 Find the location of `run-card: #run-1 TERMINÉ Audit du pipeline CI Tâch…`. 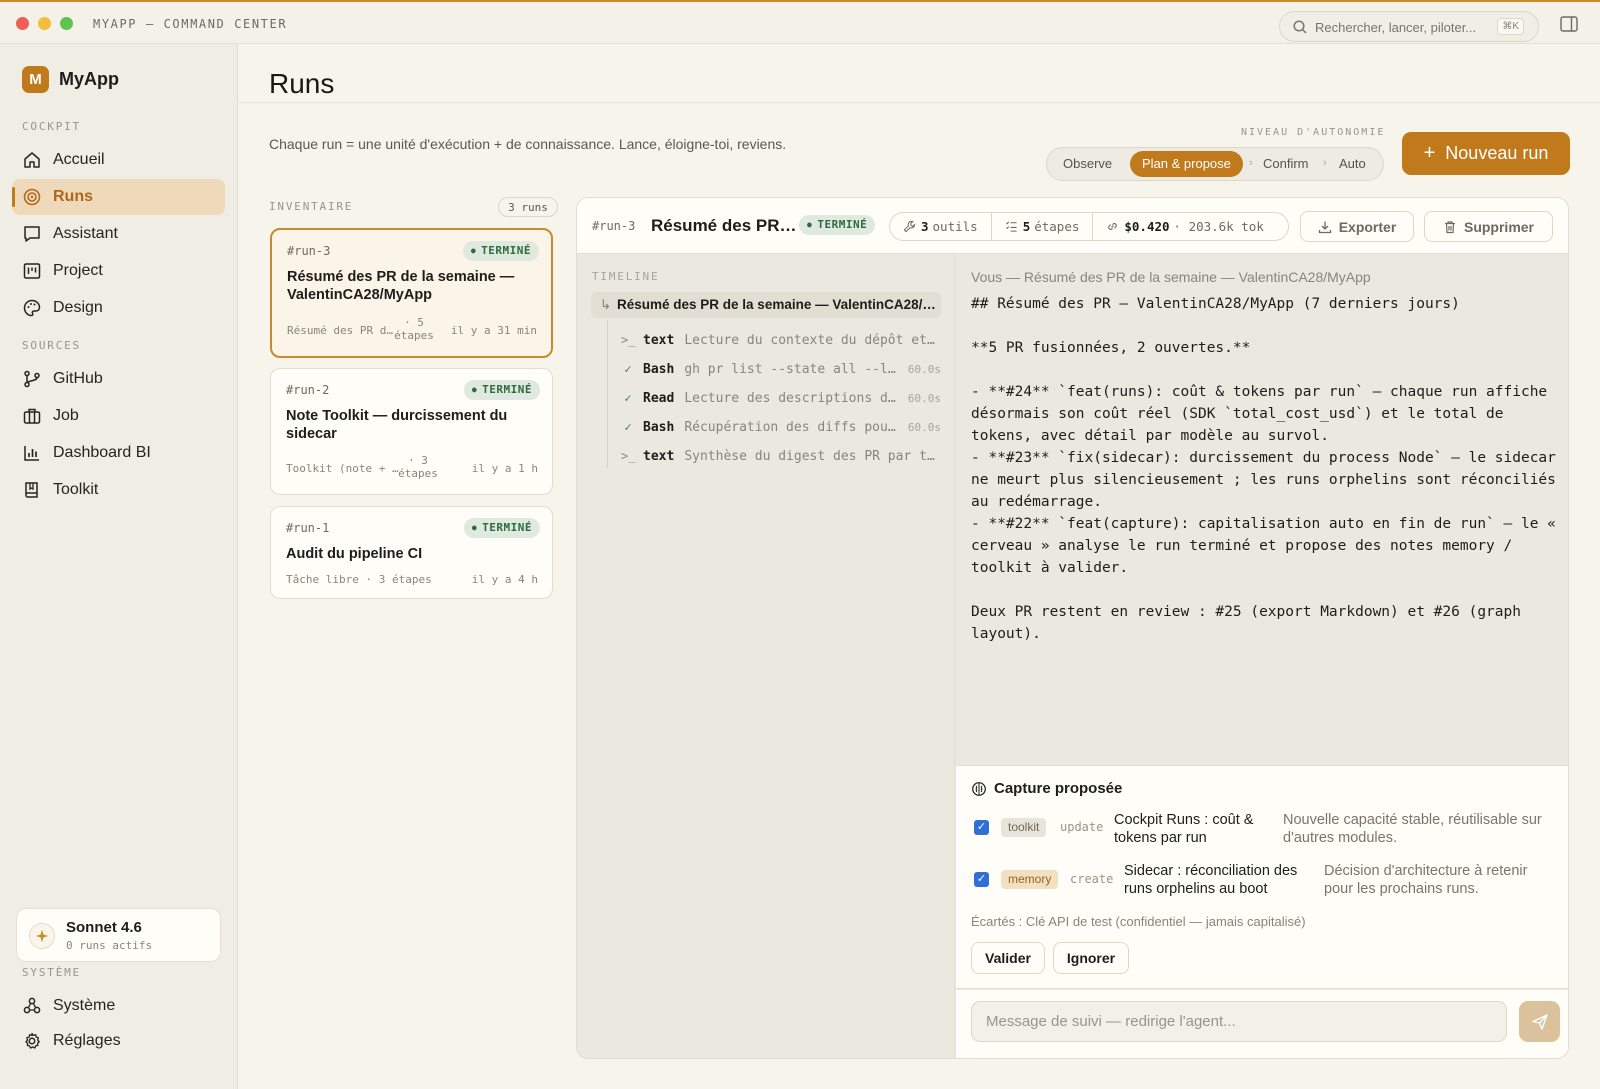

run-card: #run-1 TERMINÉ Audit du pipeline CI Tâch… is located at coordinates (411, 552).